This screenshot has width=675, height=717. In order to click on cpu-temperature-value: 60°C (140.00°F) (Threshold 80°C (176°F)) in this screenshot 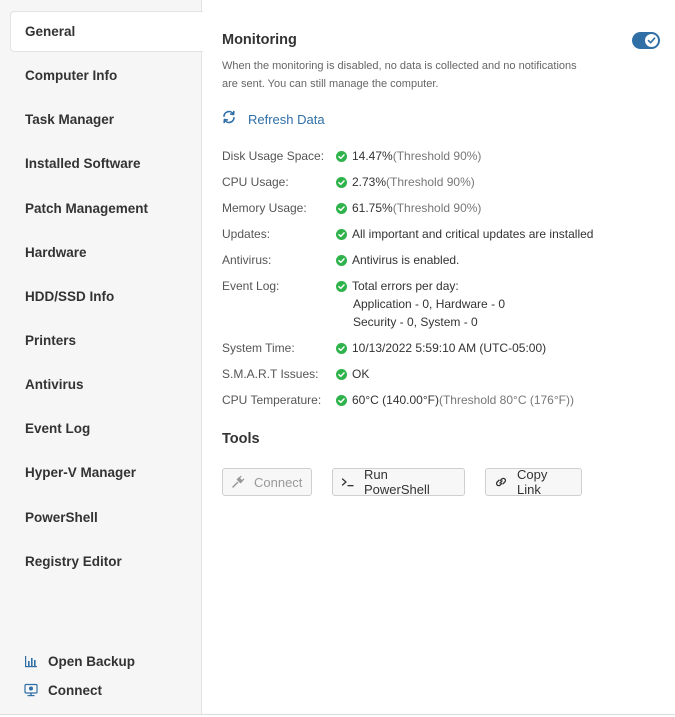, I will do `click(455, 400)`.